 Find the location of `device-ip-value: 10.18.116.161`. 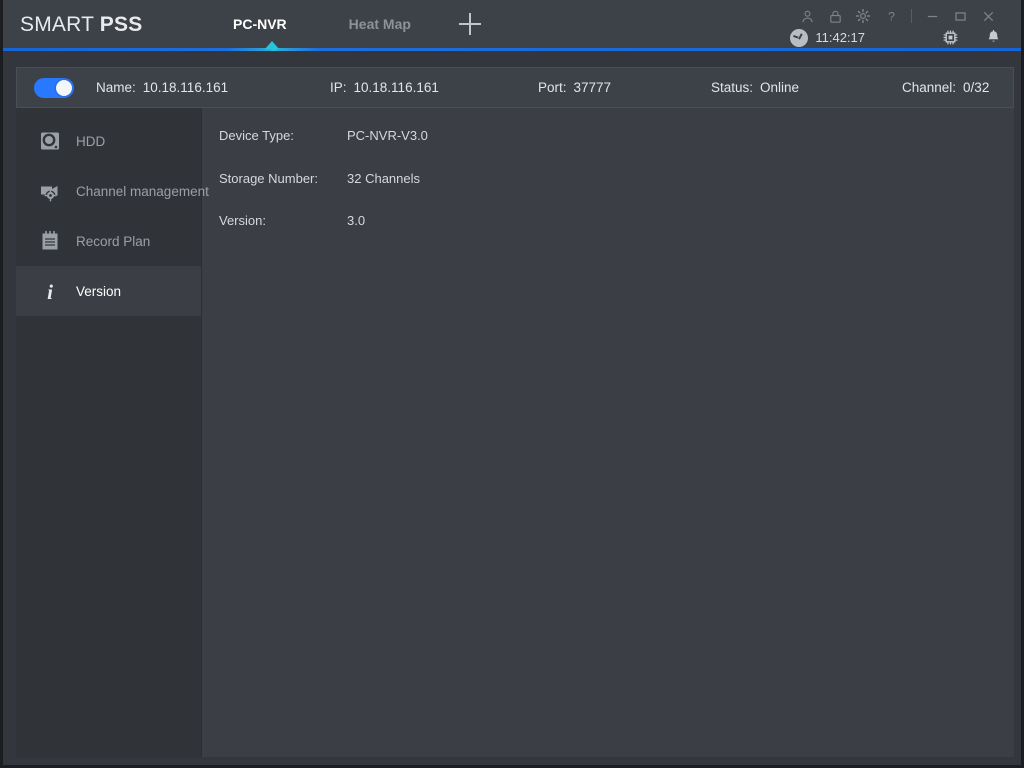

device-ip-value: 10.18.116.161 is located at coordinates (396, 87).